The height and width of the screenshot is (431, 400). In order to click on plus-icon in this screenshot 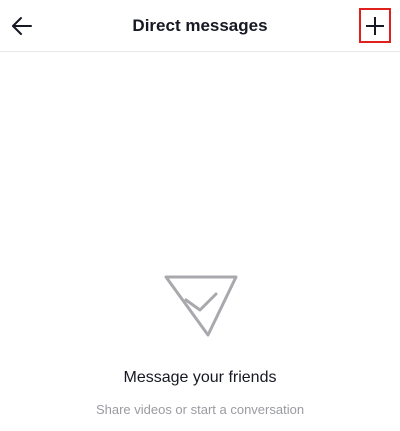, I will do `click(375, 25)`.